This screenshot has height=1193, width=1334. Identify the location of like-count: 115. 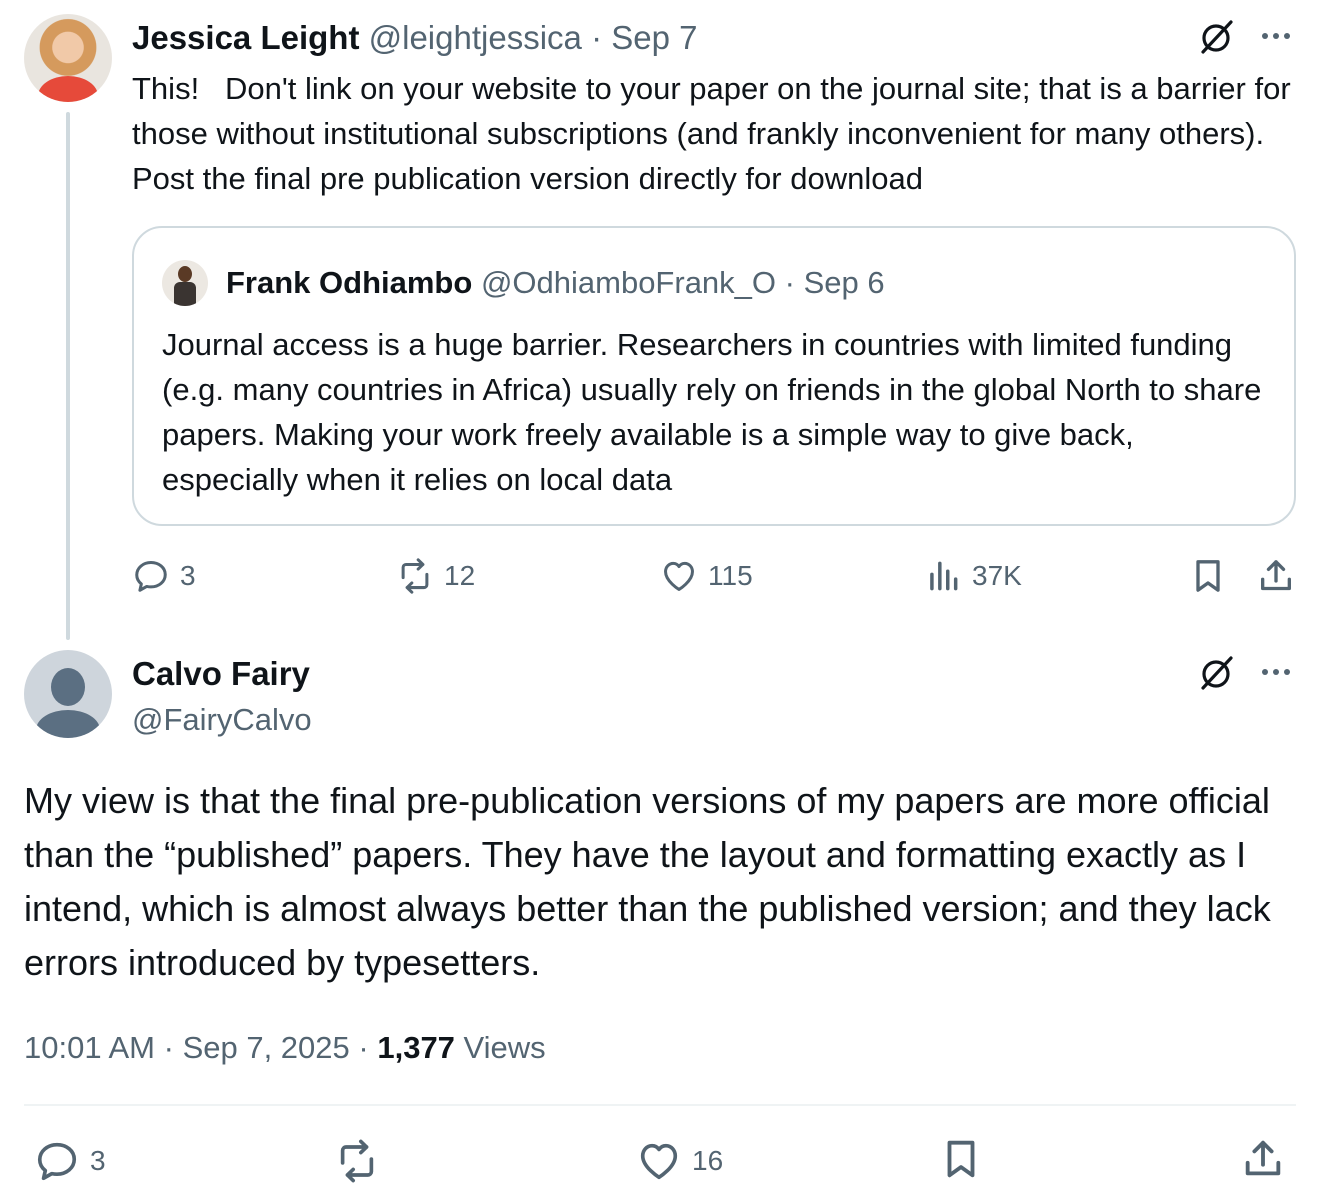
(730, 575).